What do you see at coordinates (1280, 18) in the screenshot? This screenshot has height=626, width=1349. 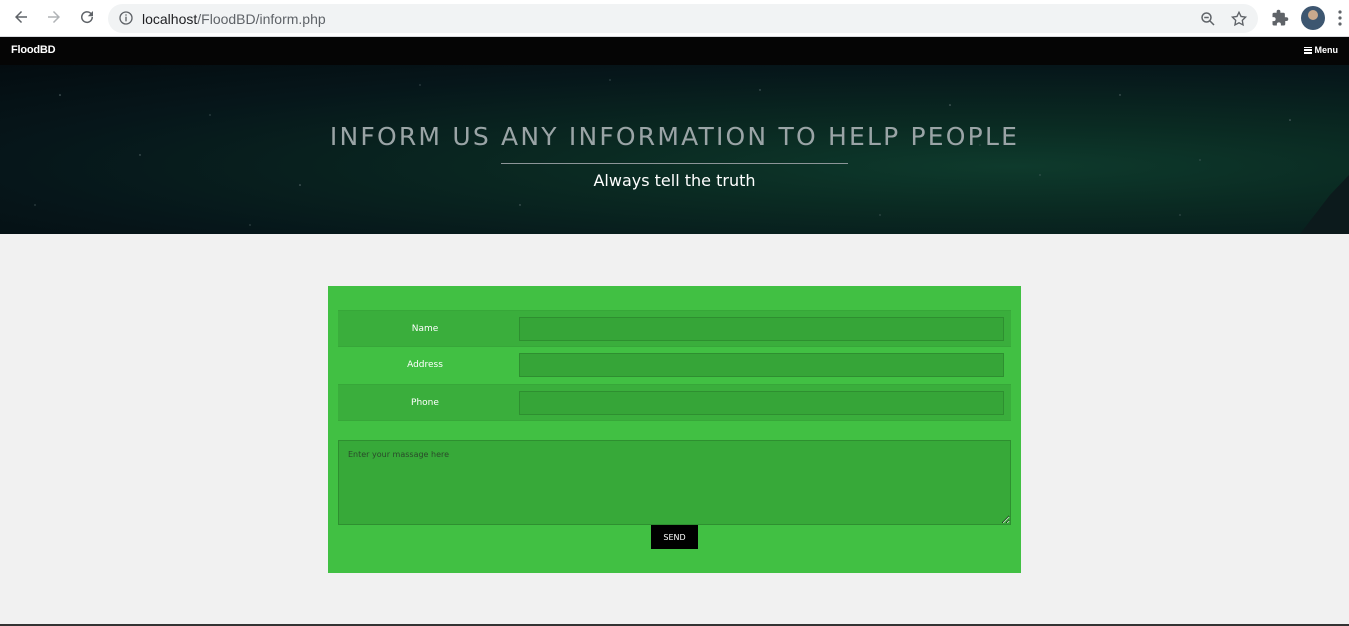 I see `extensions-puzzle-icon` at bounding box center [1280, 18].